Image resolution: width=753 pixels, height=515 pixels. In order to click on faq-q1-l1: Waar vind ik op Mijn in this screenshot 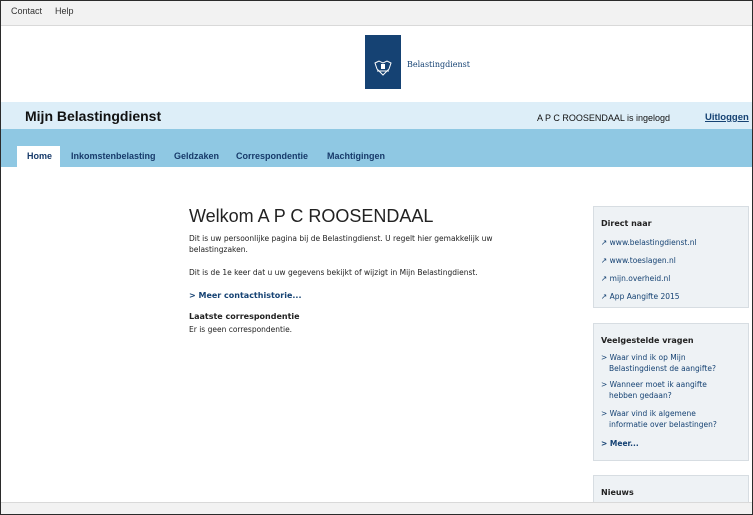, I will do `click(647, 357)`.